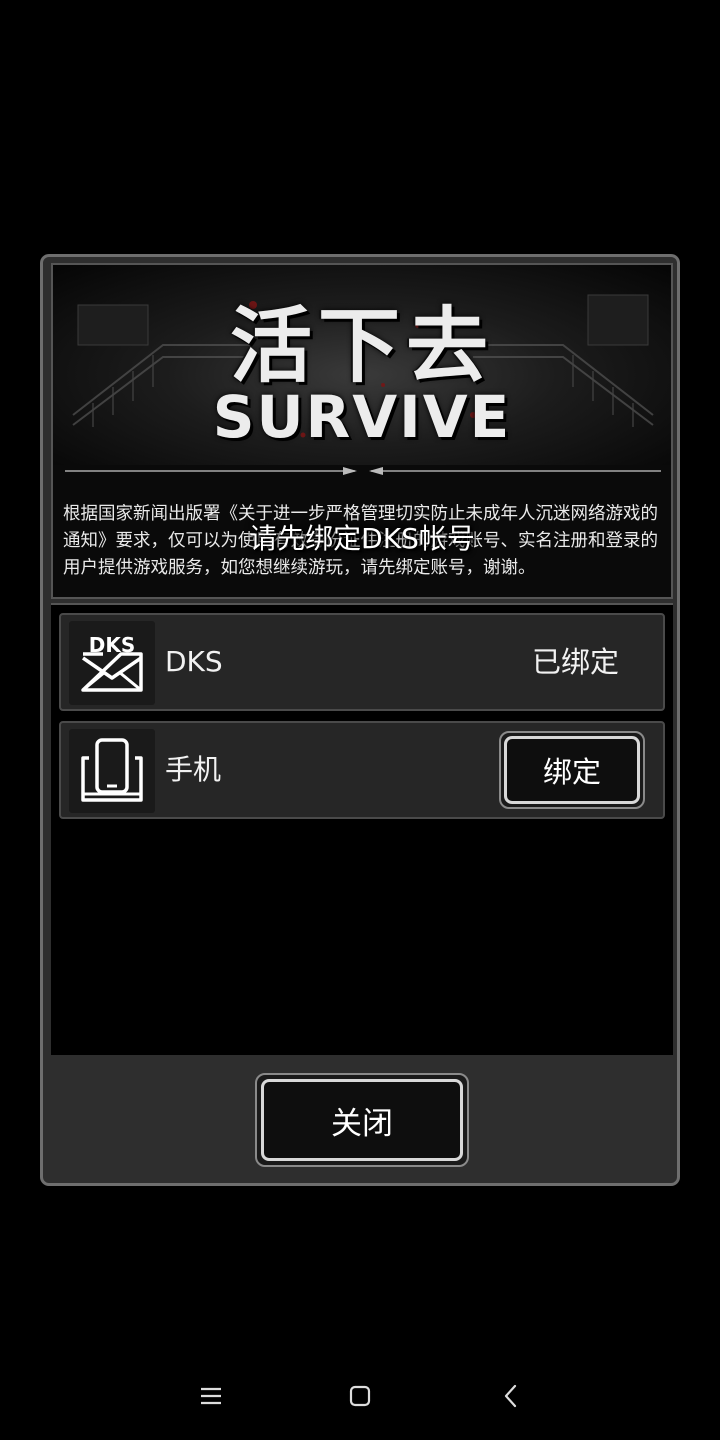 This screenshot has height=1440, width=720. Describe the element at coordinates (363, 471) in the screenshot. I see `ornament-divider` at that location.